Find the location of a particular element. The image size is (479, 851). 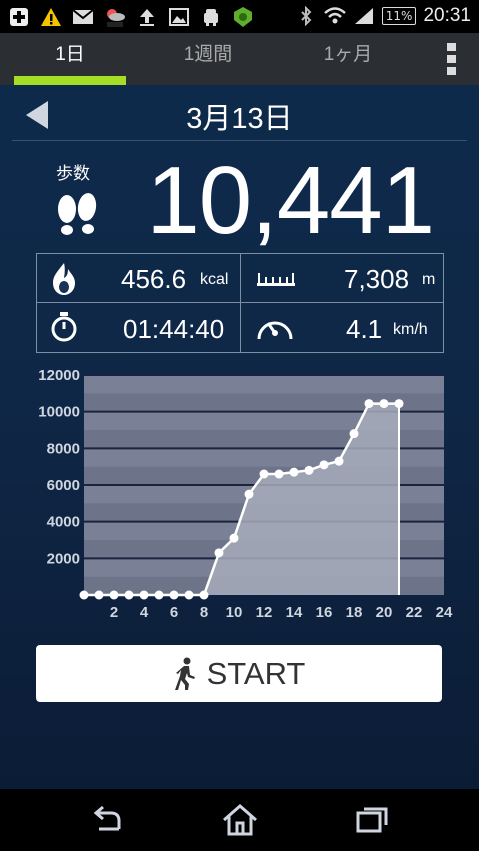

active-tab-indicator is located at coordinates (70, 80).